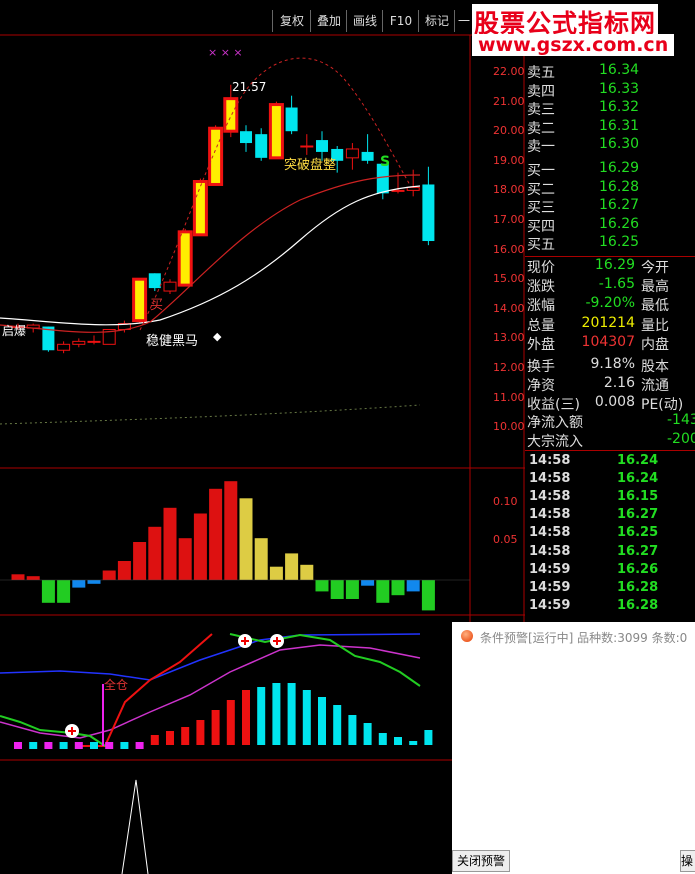 Image resolution: width=695 pixels, height=874 pixels. What do you see at coordinates (116, 685) in the screenshot?
I see `full-position-label: 全仓` at bounding box center [116, 685].